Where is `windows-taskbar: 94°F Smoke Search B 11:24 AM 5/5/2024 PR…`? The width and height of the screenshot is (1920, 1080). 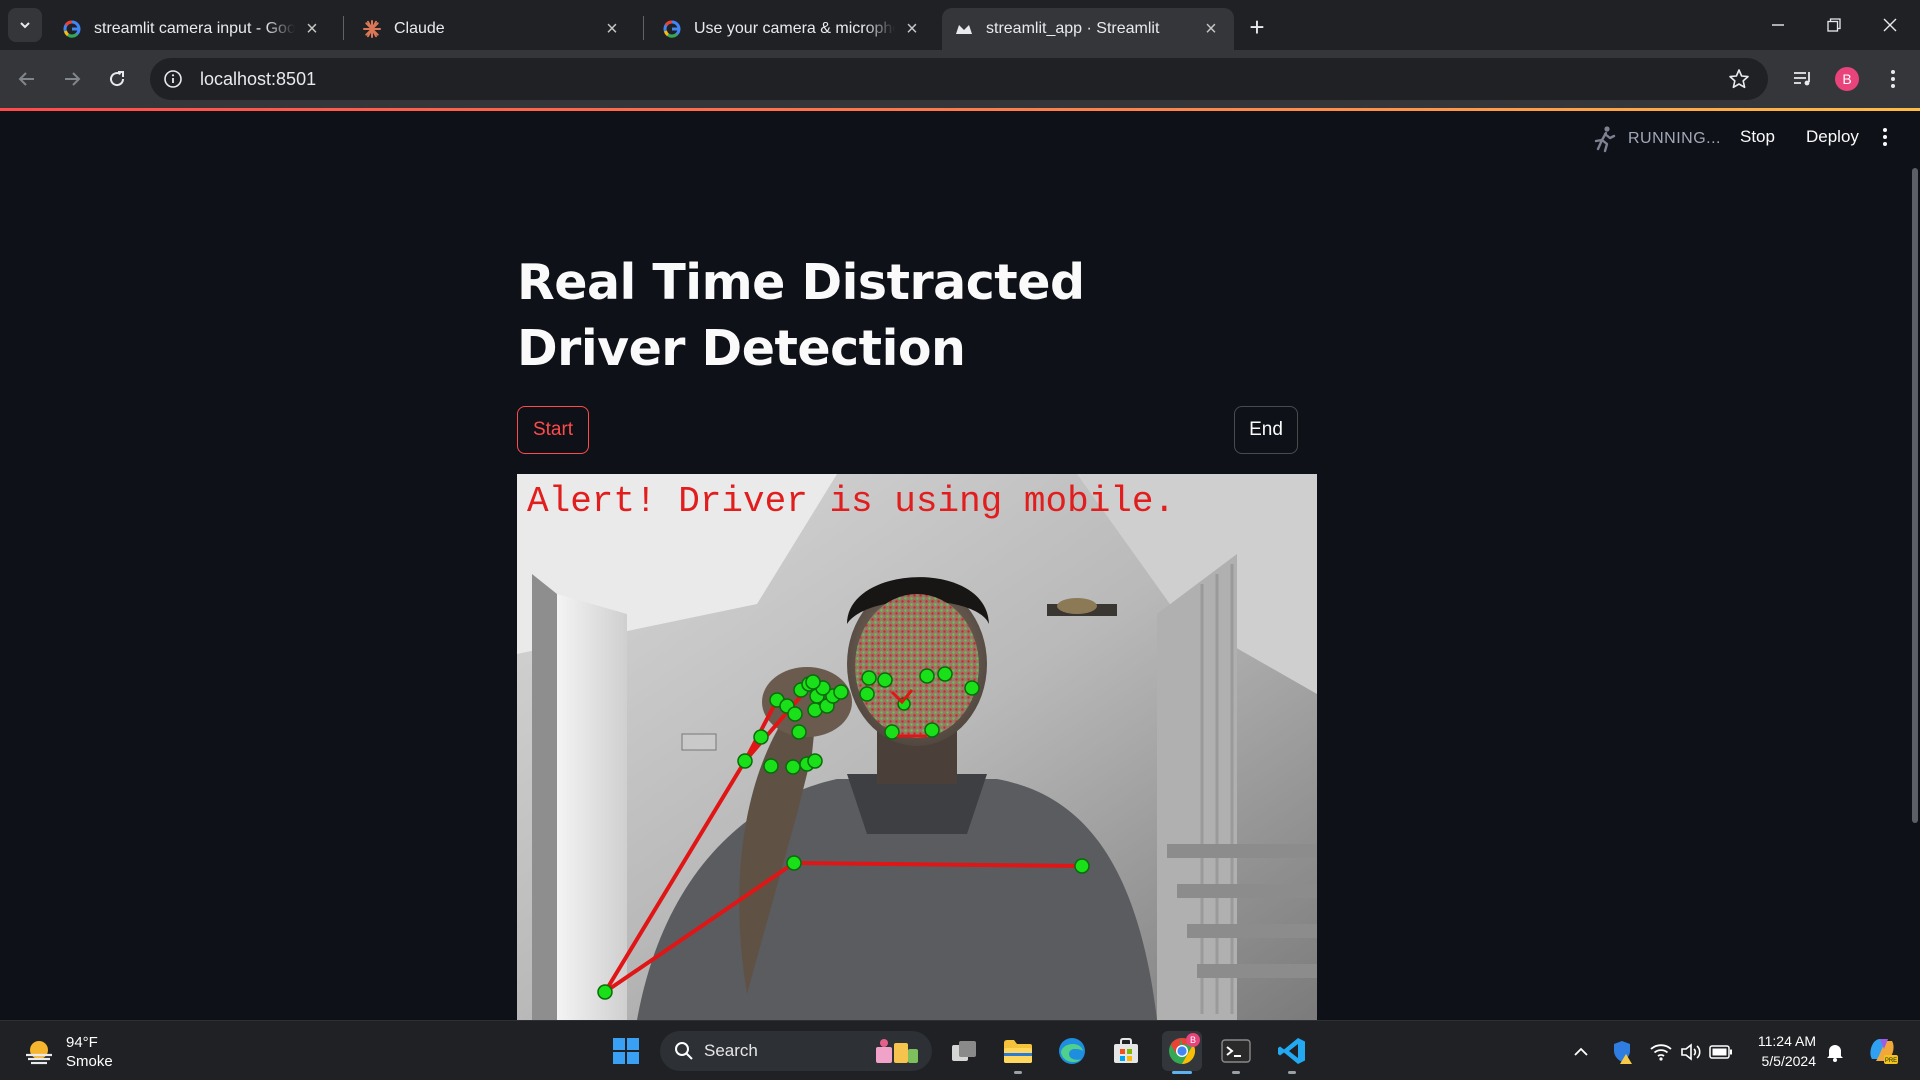 windows-taskbar: 94°F Smoke Search B 11:24 AM 5/5/2024 PR… is located at coordinates (960, 1050).